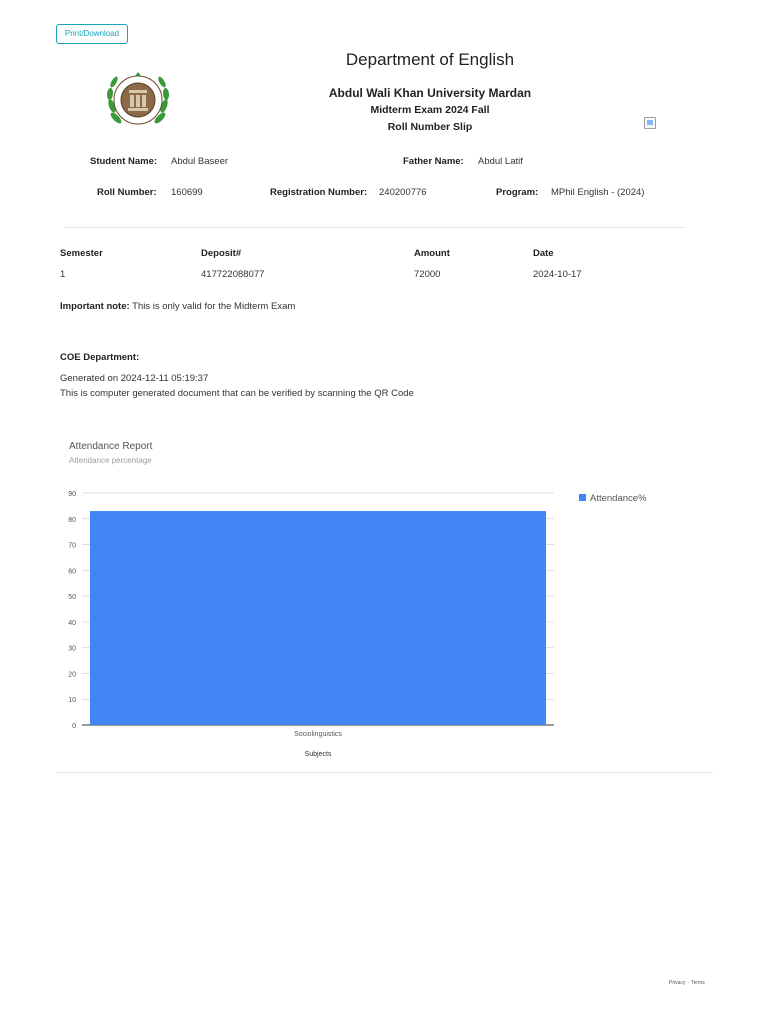 The image size is (768, 1024). Describe the element at coordinates (72, 546) in the screenshot. I see `y-tick-label: 70` at that location.